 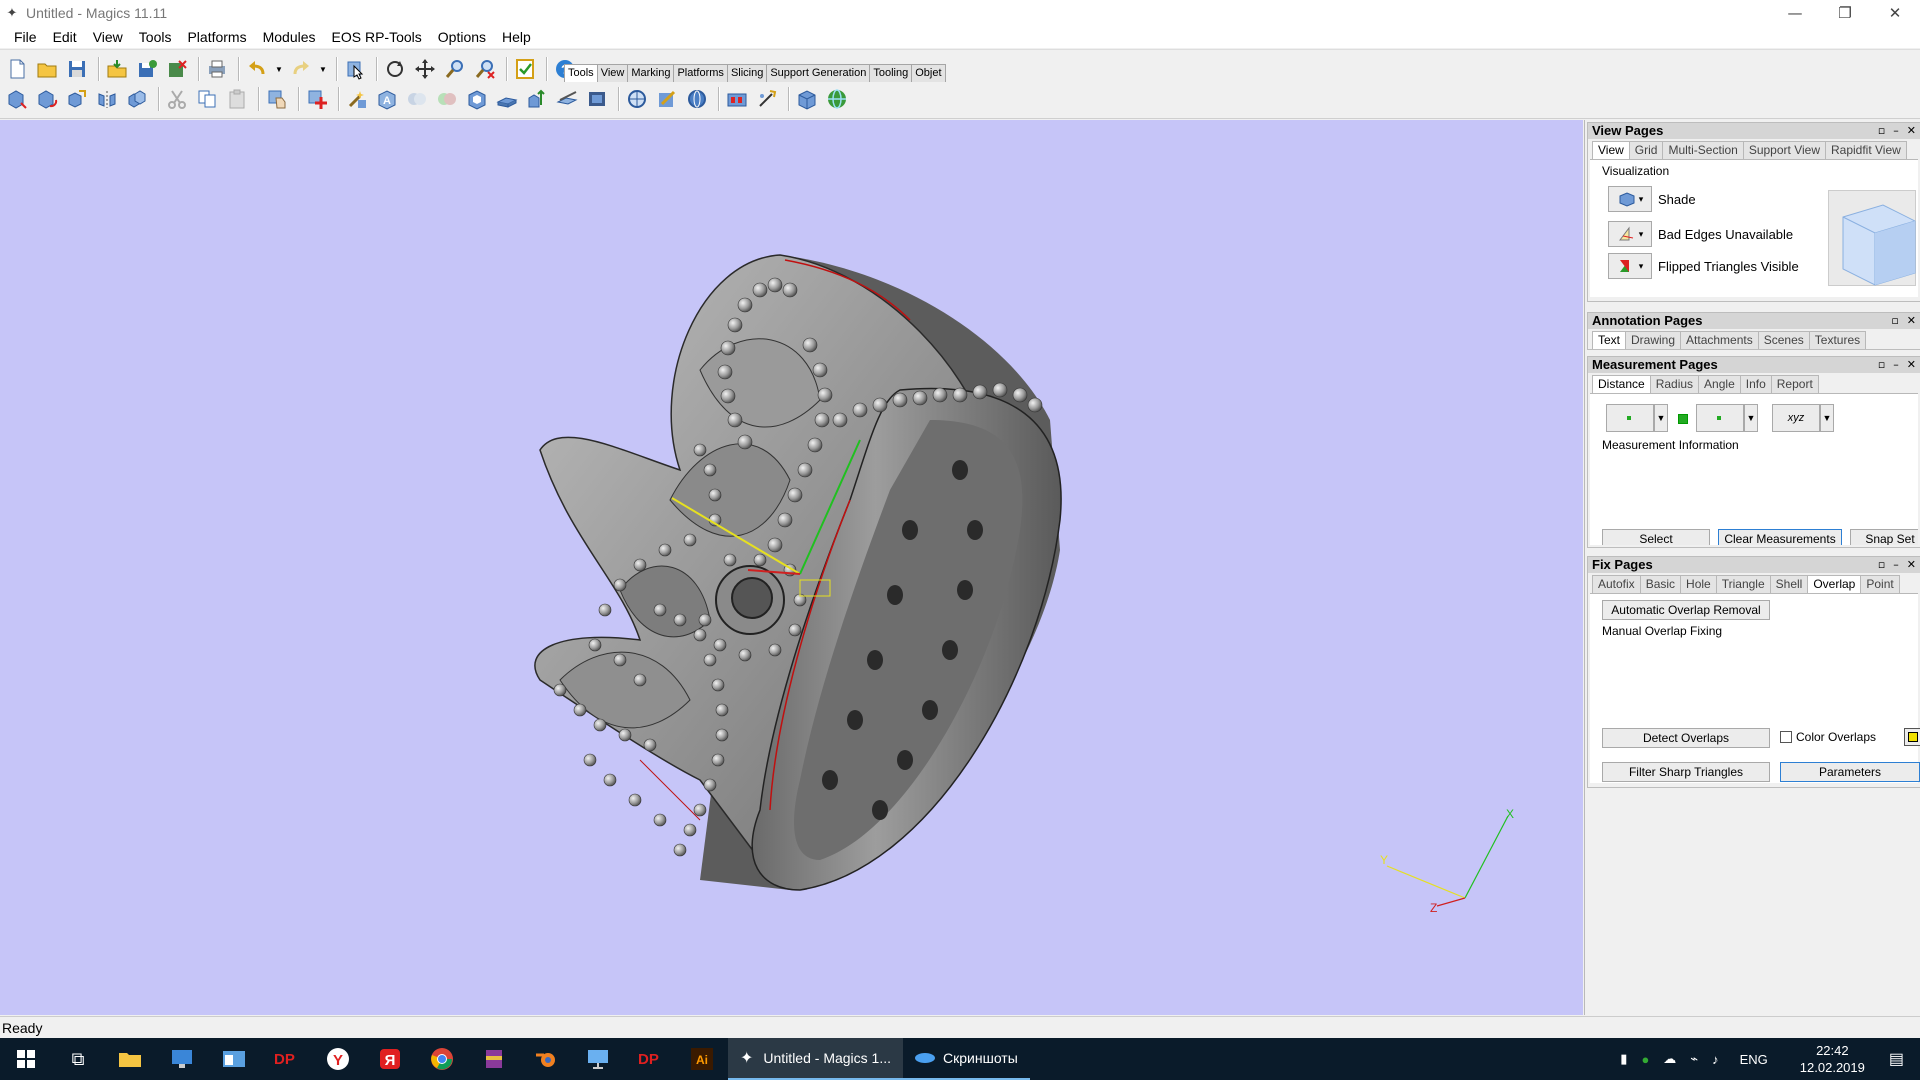 I want to click on dp-app-2-icon: DP, so click(x=650, y=1059).